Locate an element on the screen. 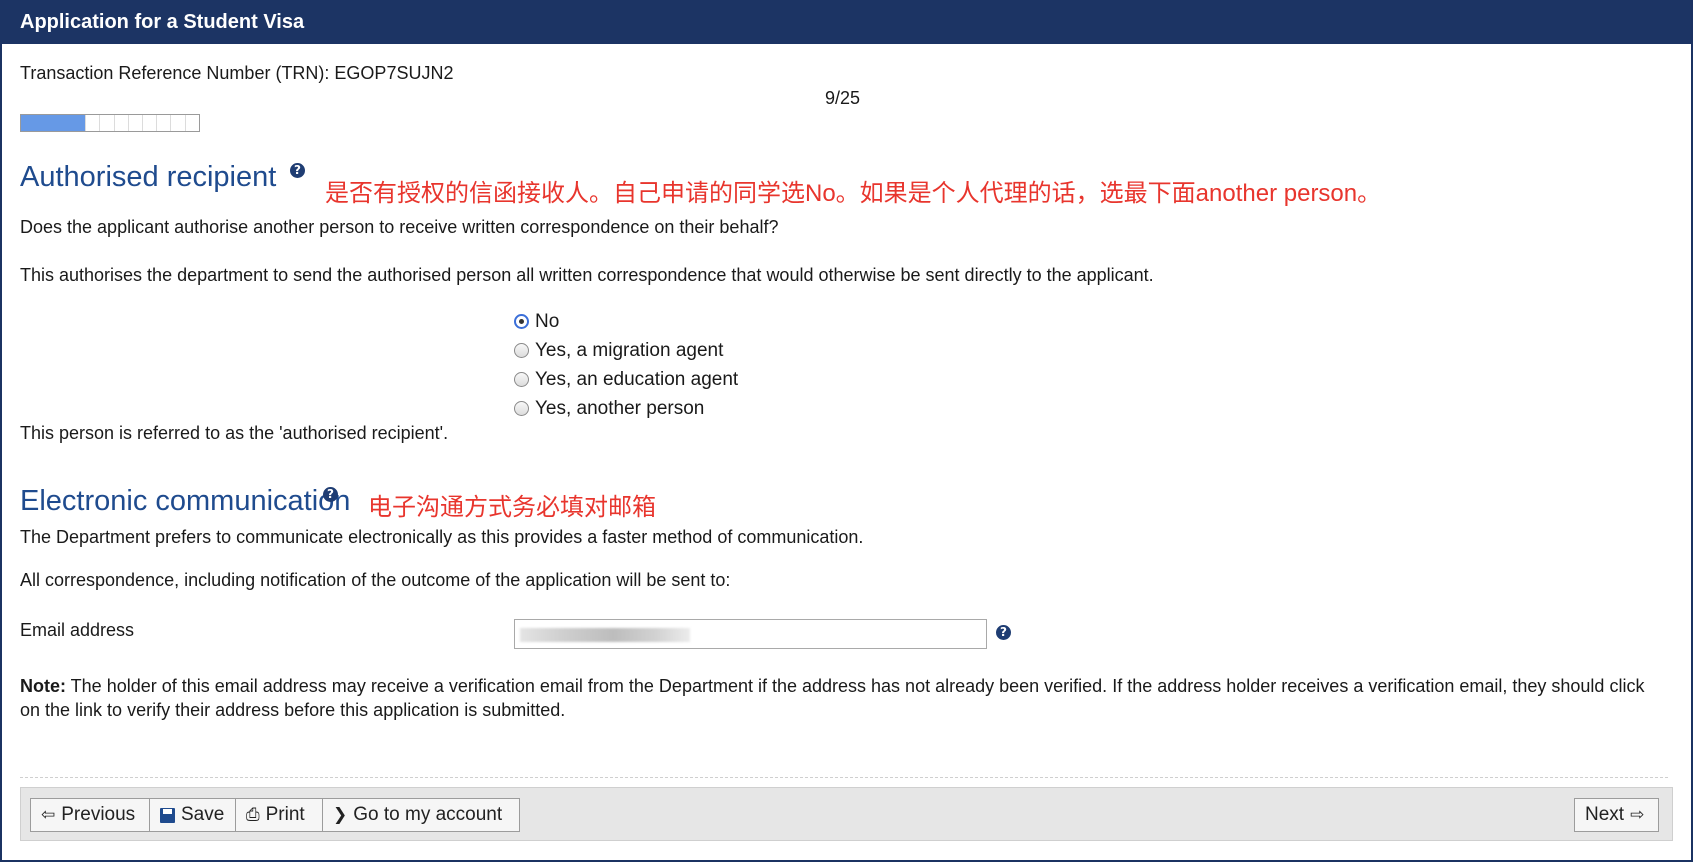 This screenshot has width=1695, height=864. radio-option-another-person: Yes, another person is located at coordinates (626, 408).